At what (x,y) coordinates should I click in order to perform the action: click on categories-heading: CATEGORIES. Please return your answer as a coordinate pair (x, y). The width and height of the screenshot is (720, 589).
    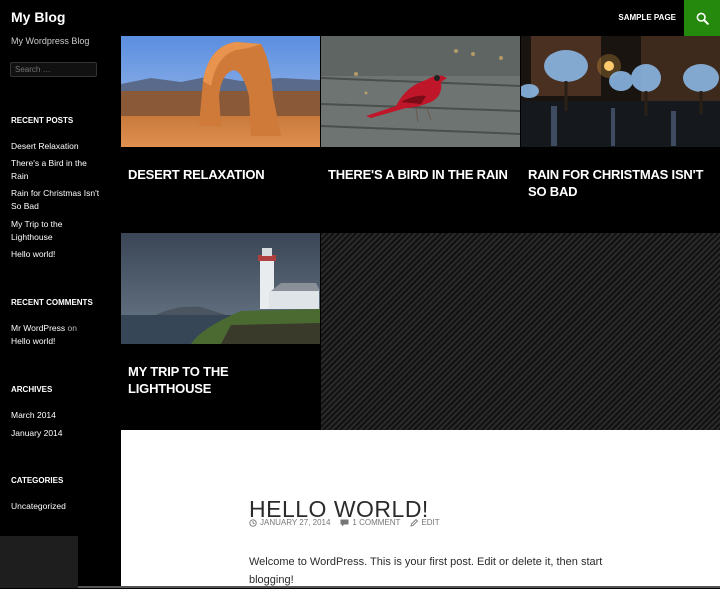
    Looking at the image, I should click on (37, 480).